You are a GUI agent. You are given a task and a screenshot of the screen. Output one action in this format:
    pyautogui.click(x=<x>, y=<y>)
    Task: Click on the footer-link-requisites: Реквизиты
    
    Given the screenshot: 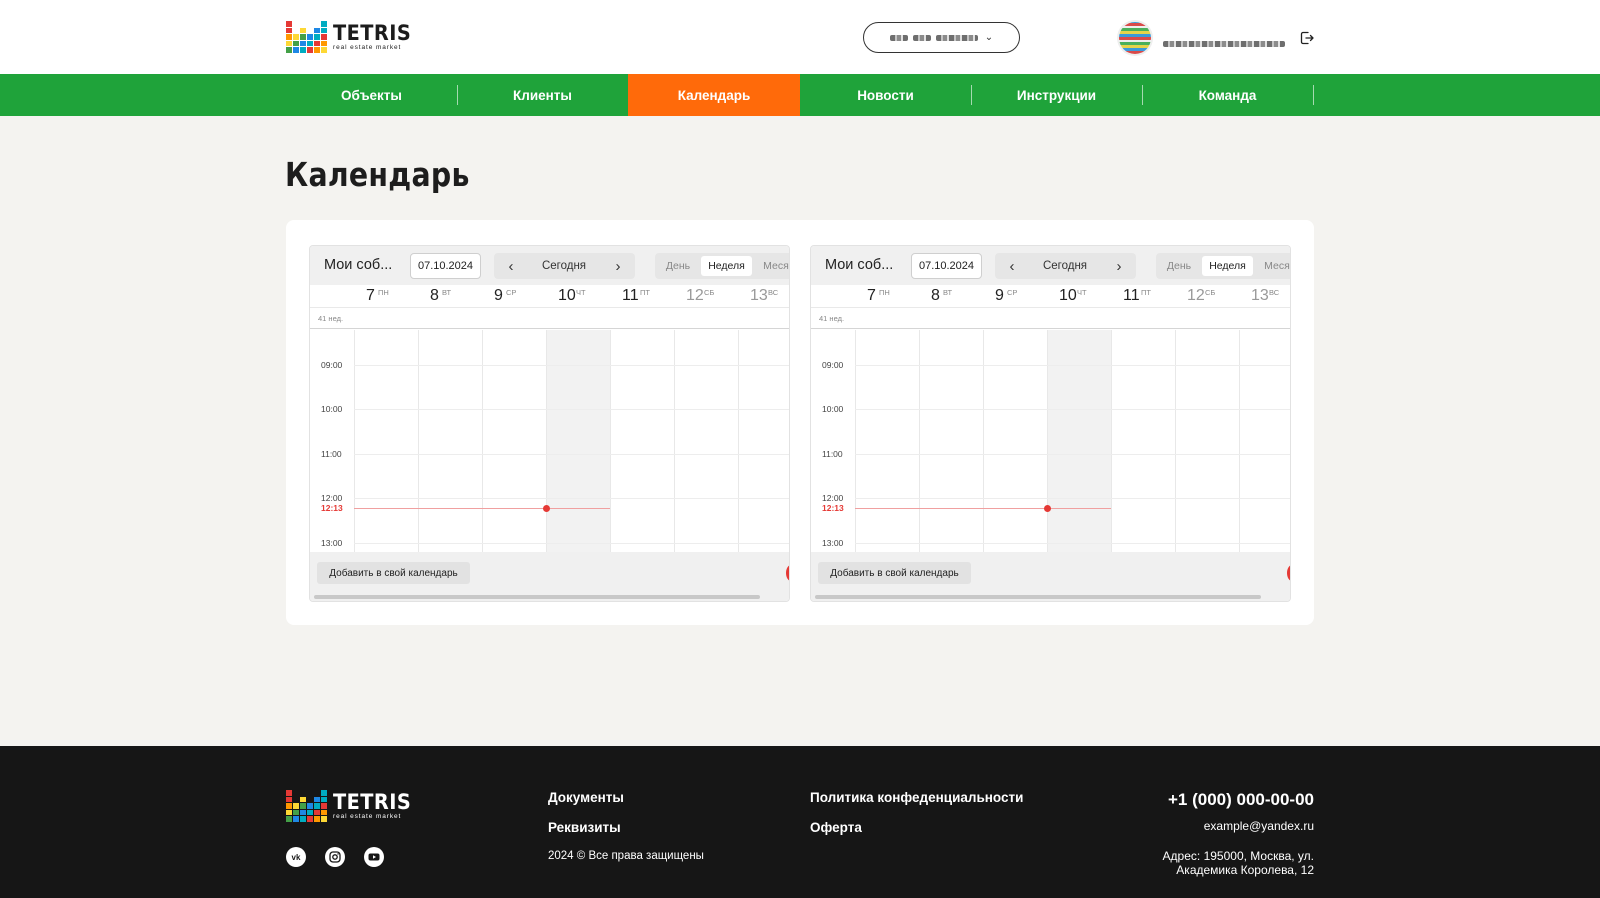 What is the action you would take?
    pyautogui.click(x=584, y=827)
    